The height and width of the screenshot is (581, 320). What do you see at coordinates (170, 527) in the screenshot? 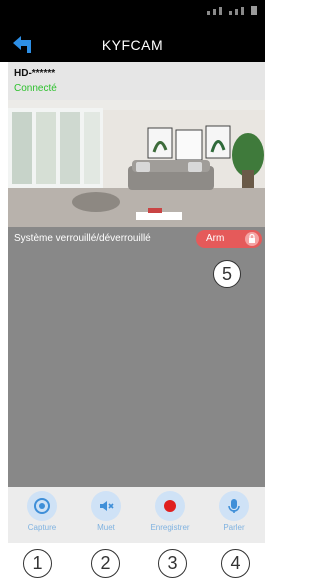
I see `record-label: Enregistrer` at bounding box center [170, 527].